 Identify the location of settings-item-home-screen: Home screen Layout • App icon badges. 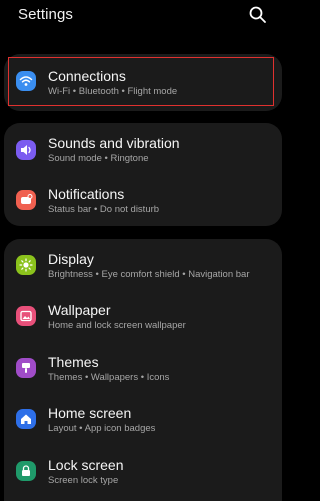
(143, 419).